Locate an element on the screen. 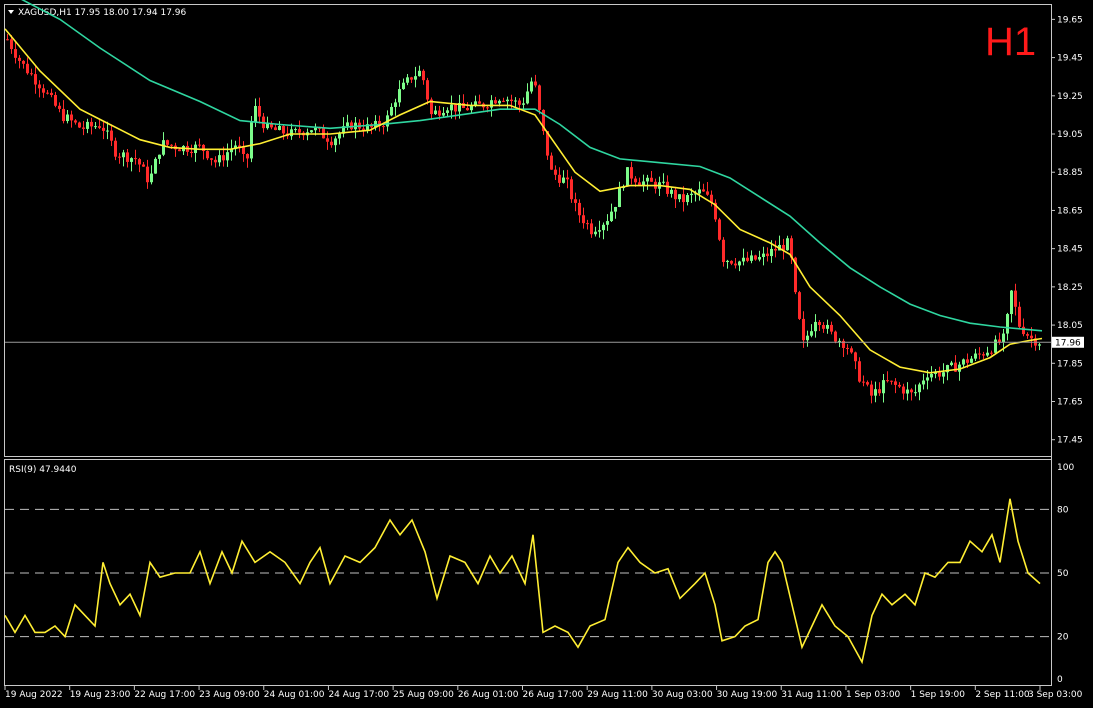 The image size is (1093, 708). price-tag-text: 17.96 is located at coordinates (1068, 343).